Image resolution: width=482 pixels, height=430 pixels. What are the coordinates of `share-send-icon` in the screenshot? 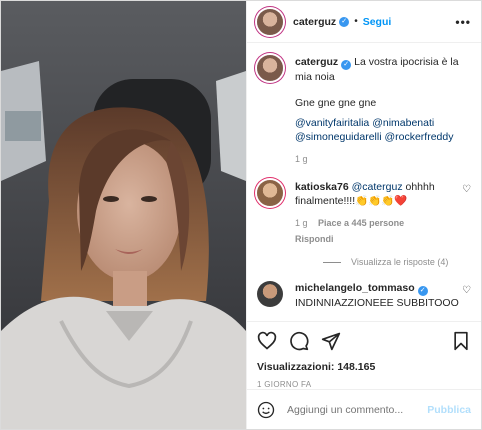 It's located at (331, 341).